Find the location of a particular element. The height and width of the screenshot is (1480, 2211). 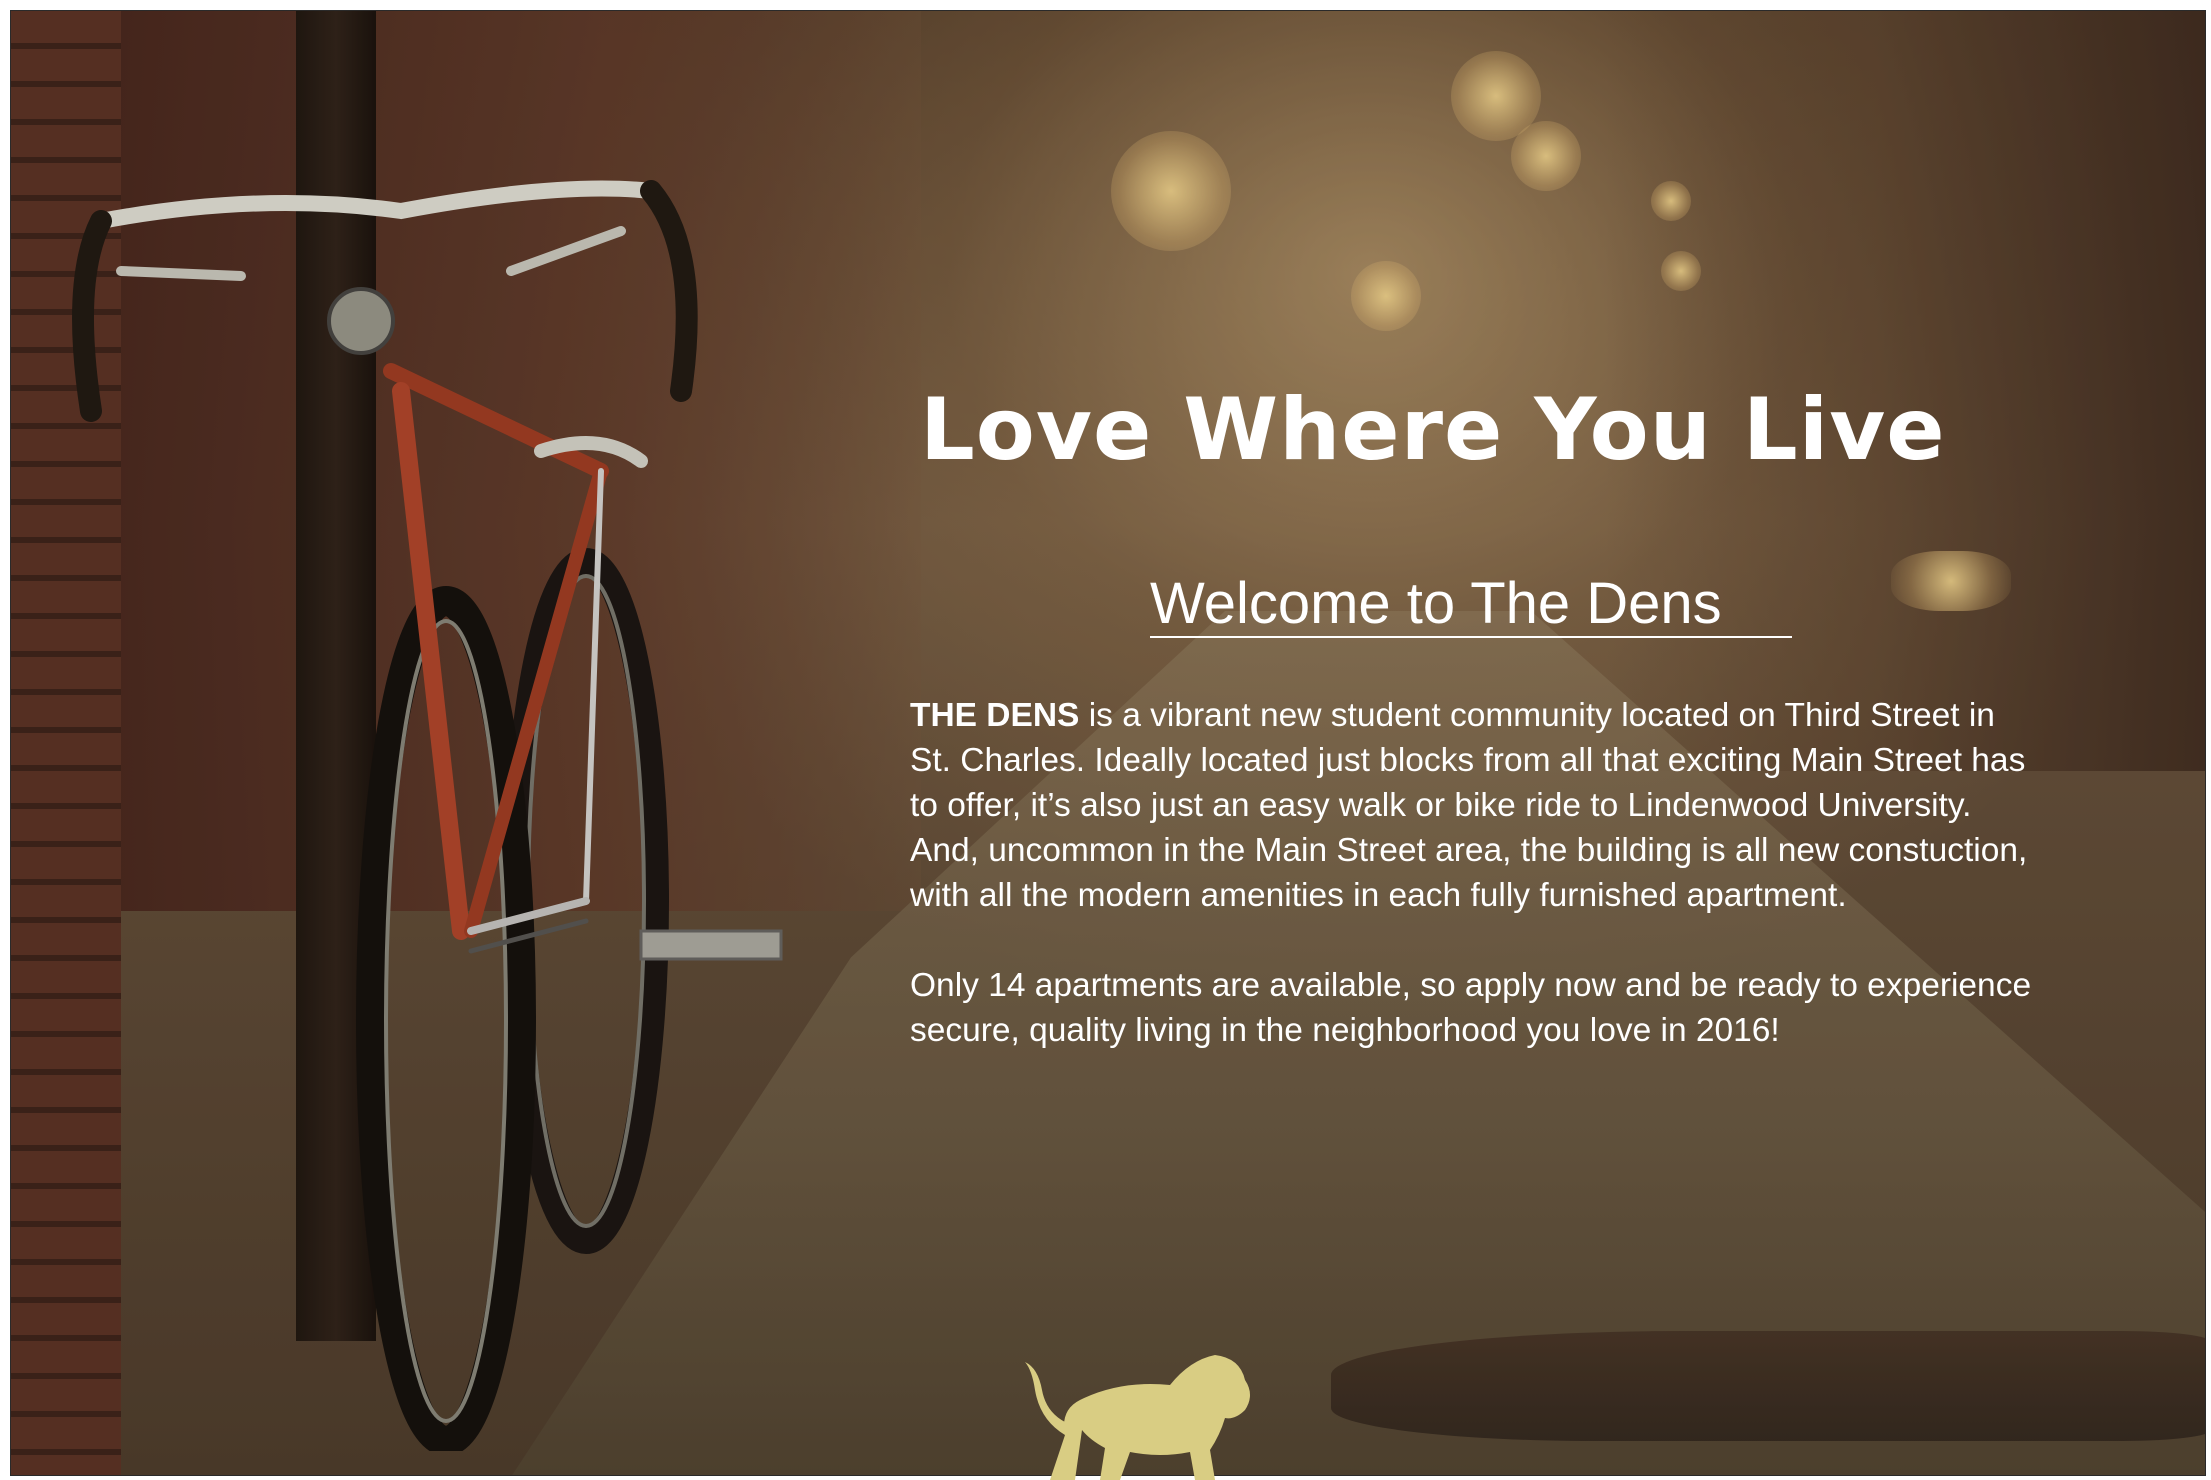

welcome-heading: Welcome to The Dens is located at coordinates (1436, 603).